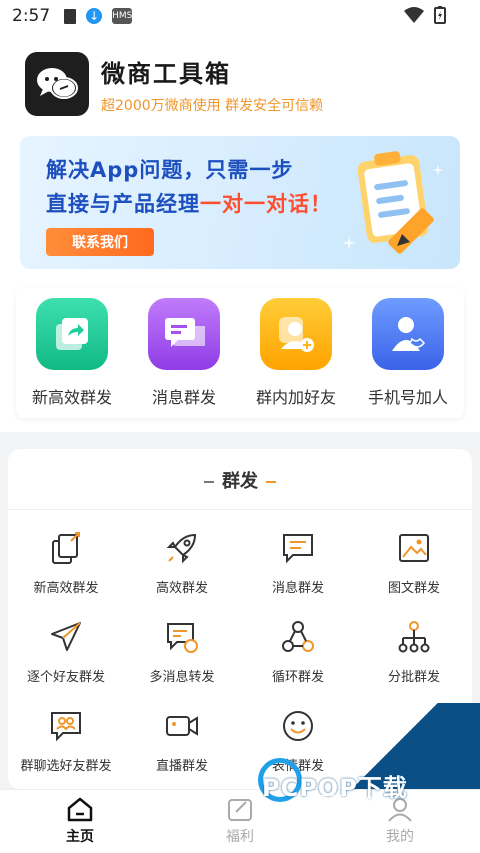 This screenshot has width=480, height=853. What do you see at coordinates (31, 16) in the screenshot?
I see `status-time: 2:57` at bounding box center [31, 16].